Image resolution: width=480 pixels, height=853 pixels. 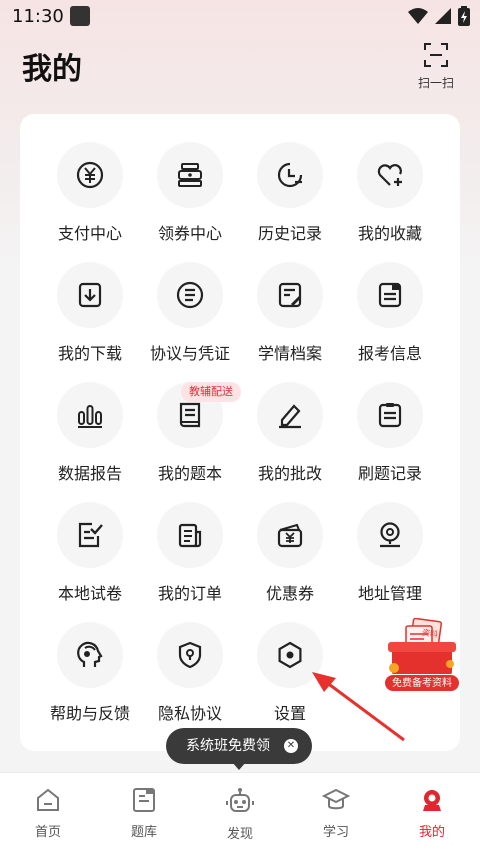 What do you see at coordinates (52, 69) in the screenshot?
I see `page-title: 我的` at bounding box center [52, 69].